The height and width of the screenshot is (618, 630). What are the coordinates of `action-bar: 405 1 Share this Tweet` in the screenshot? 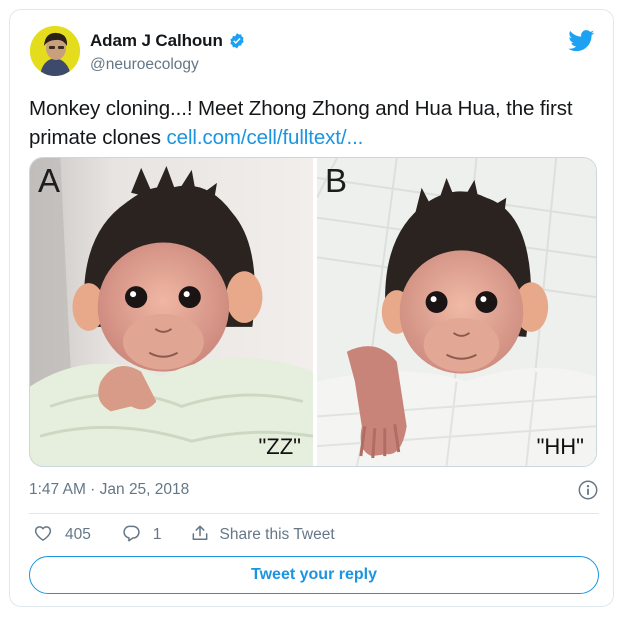 It's located at (182, 535).